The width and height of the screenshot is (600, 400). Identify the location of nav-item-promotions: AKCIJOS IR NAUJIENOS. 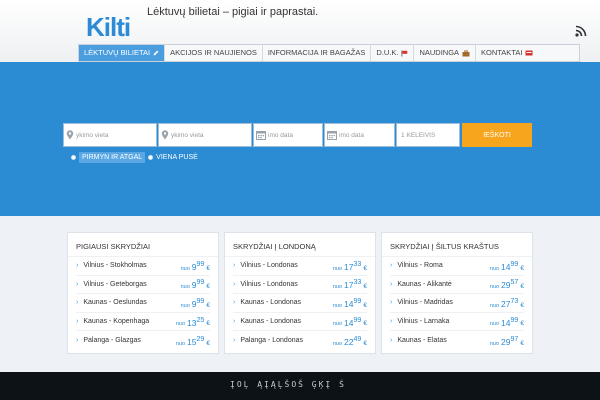
(214, 53).